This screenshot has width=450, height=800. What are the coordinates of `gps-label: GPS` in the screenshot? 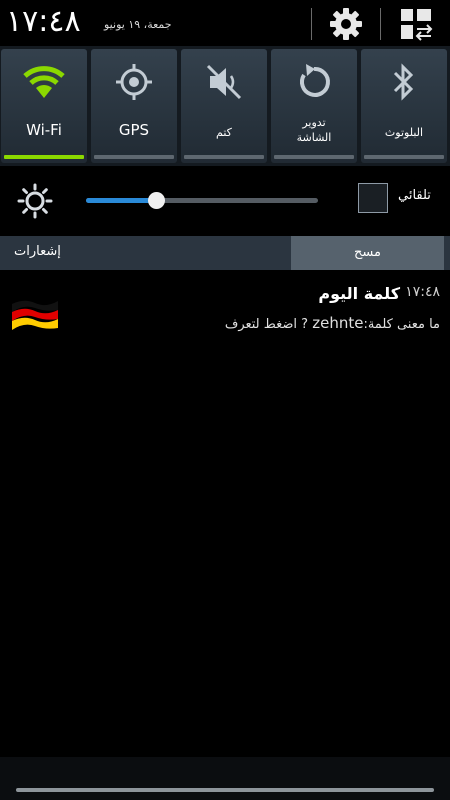 It's located at (134, 130).